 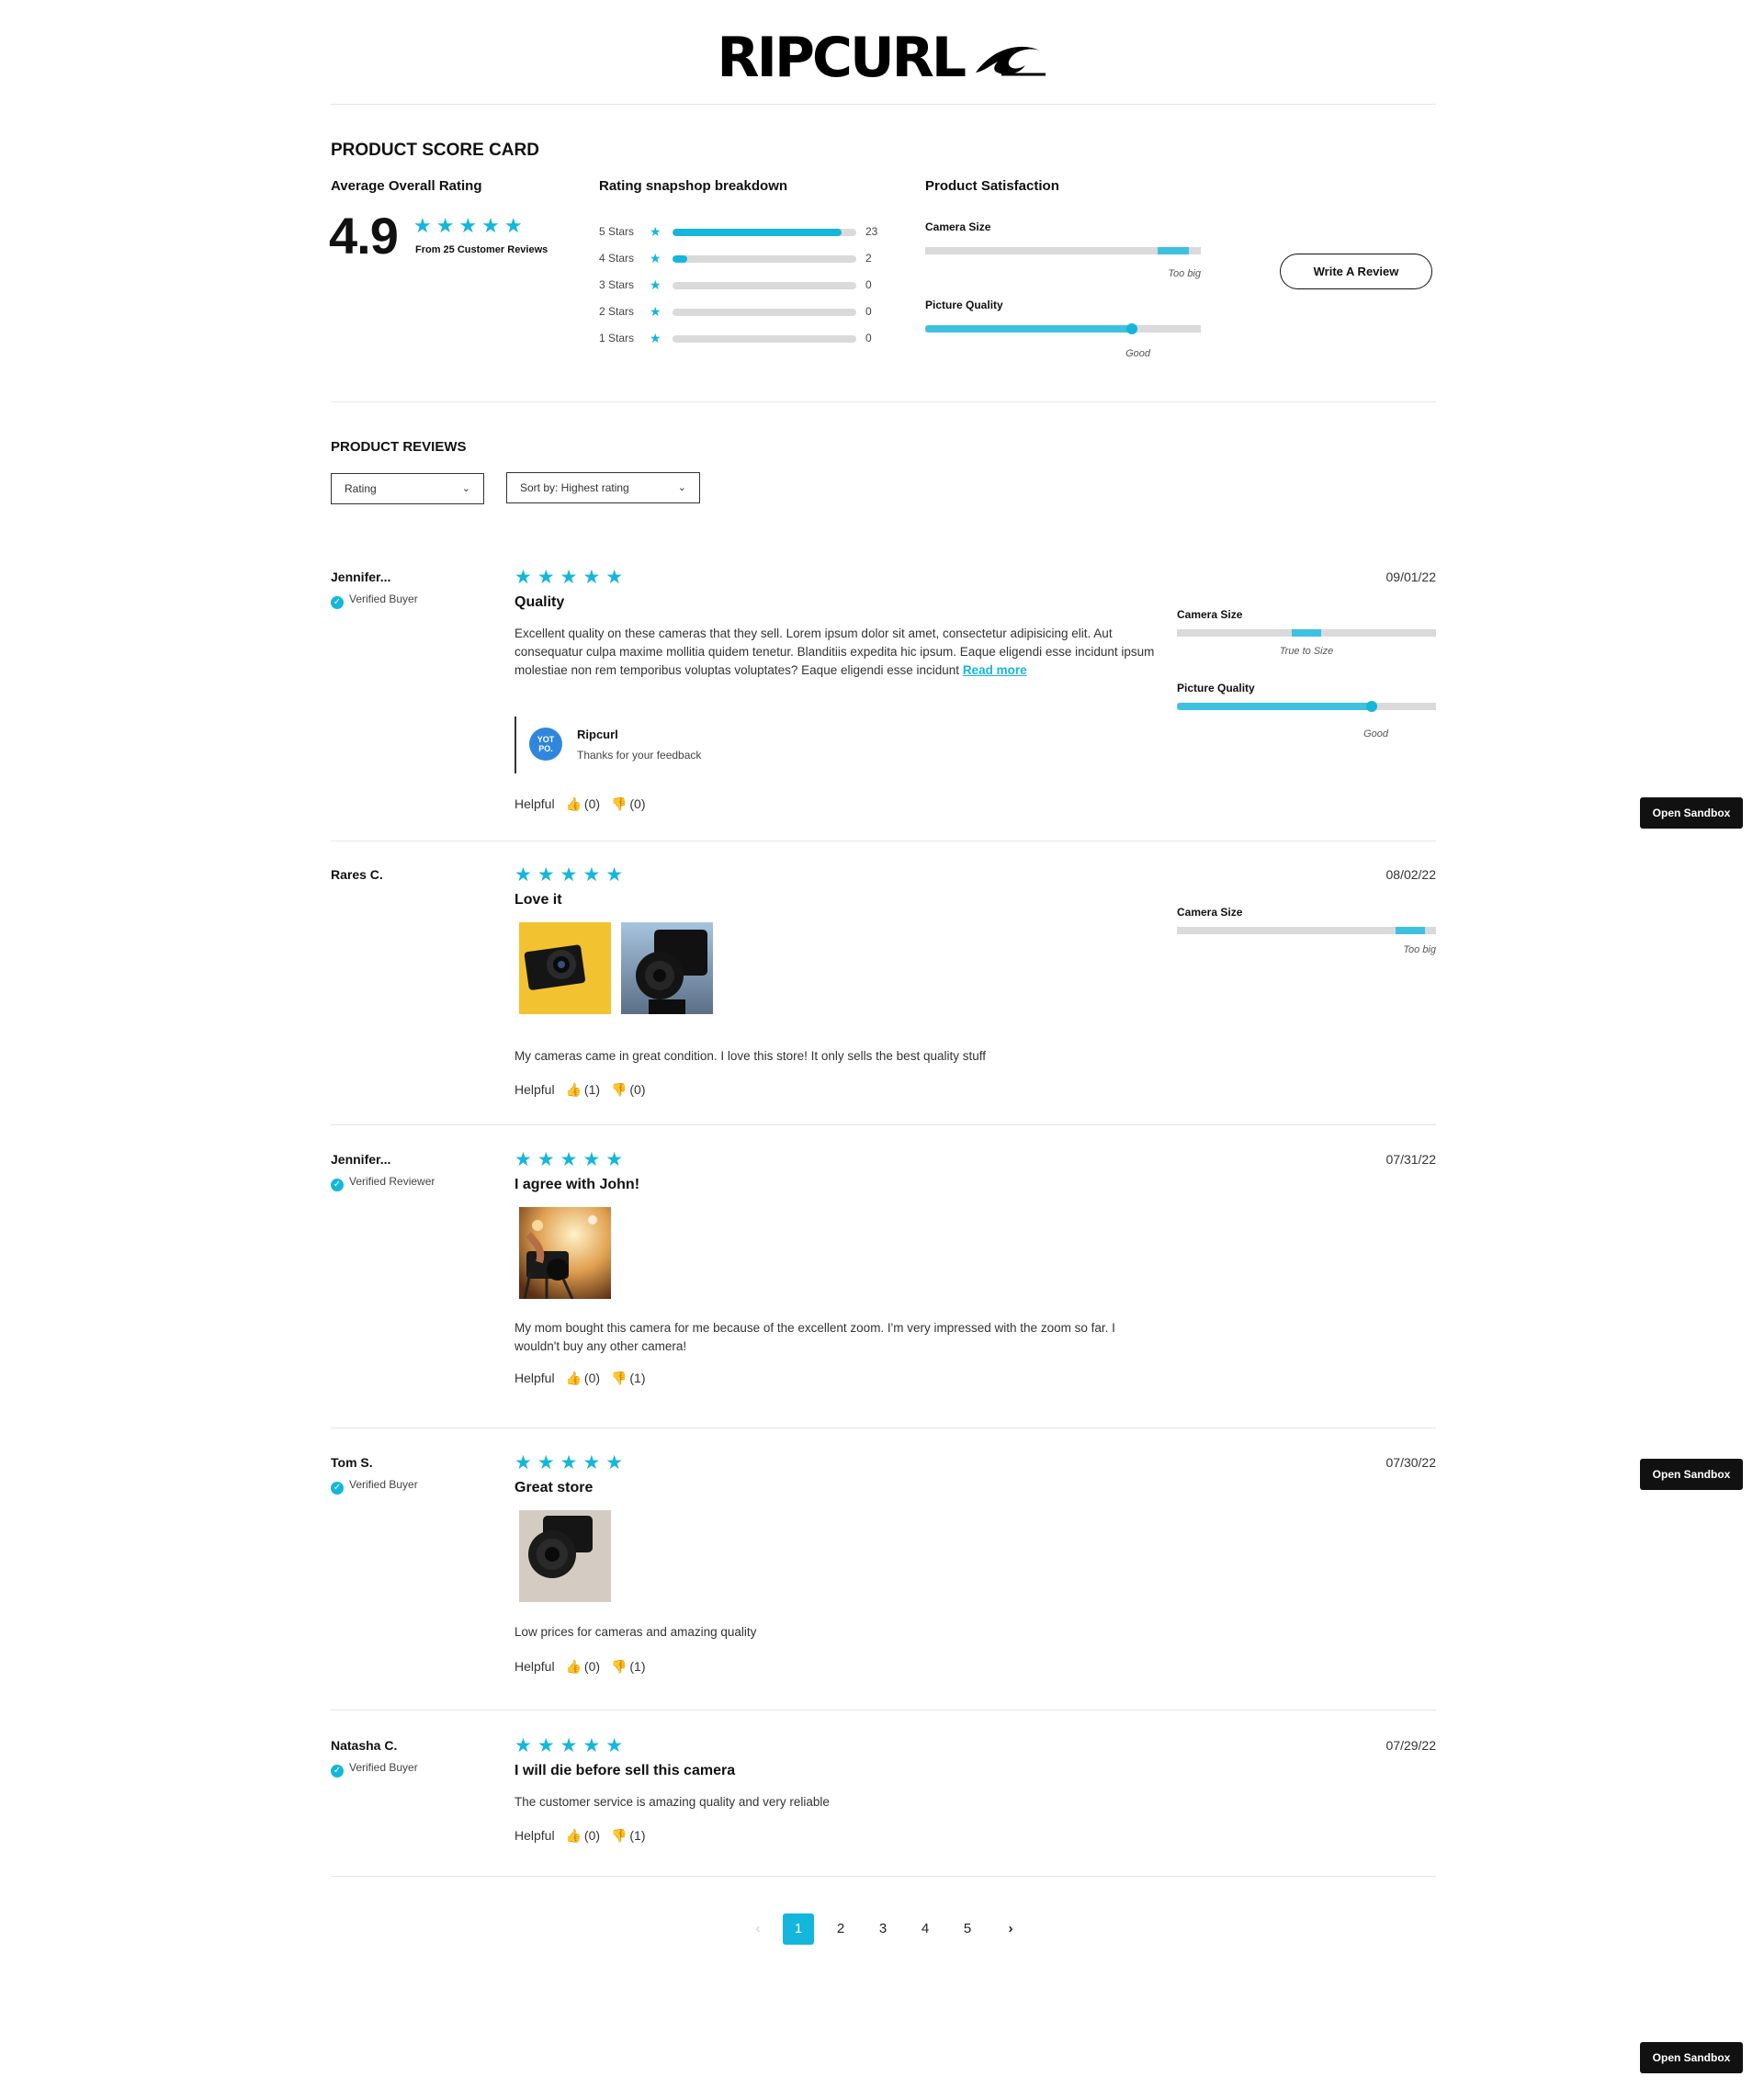 I want to click on satisfaction-fill, so click(x=1028, y=329).